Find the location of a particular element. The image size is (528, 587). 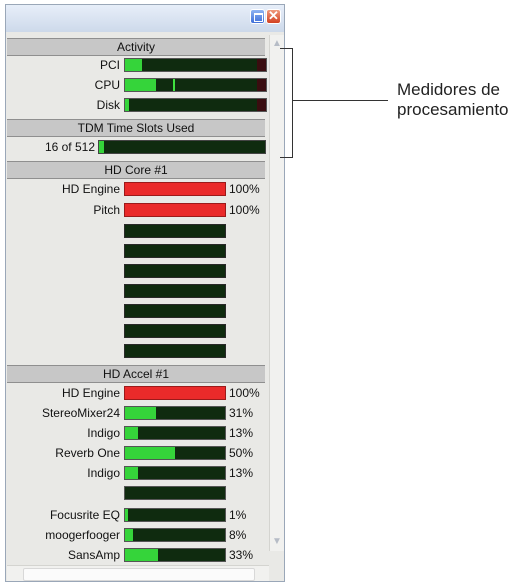

tdm-slots-value: 16 of 512 is located at coordinates (69, 147).